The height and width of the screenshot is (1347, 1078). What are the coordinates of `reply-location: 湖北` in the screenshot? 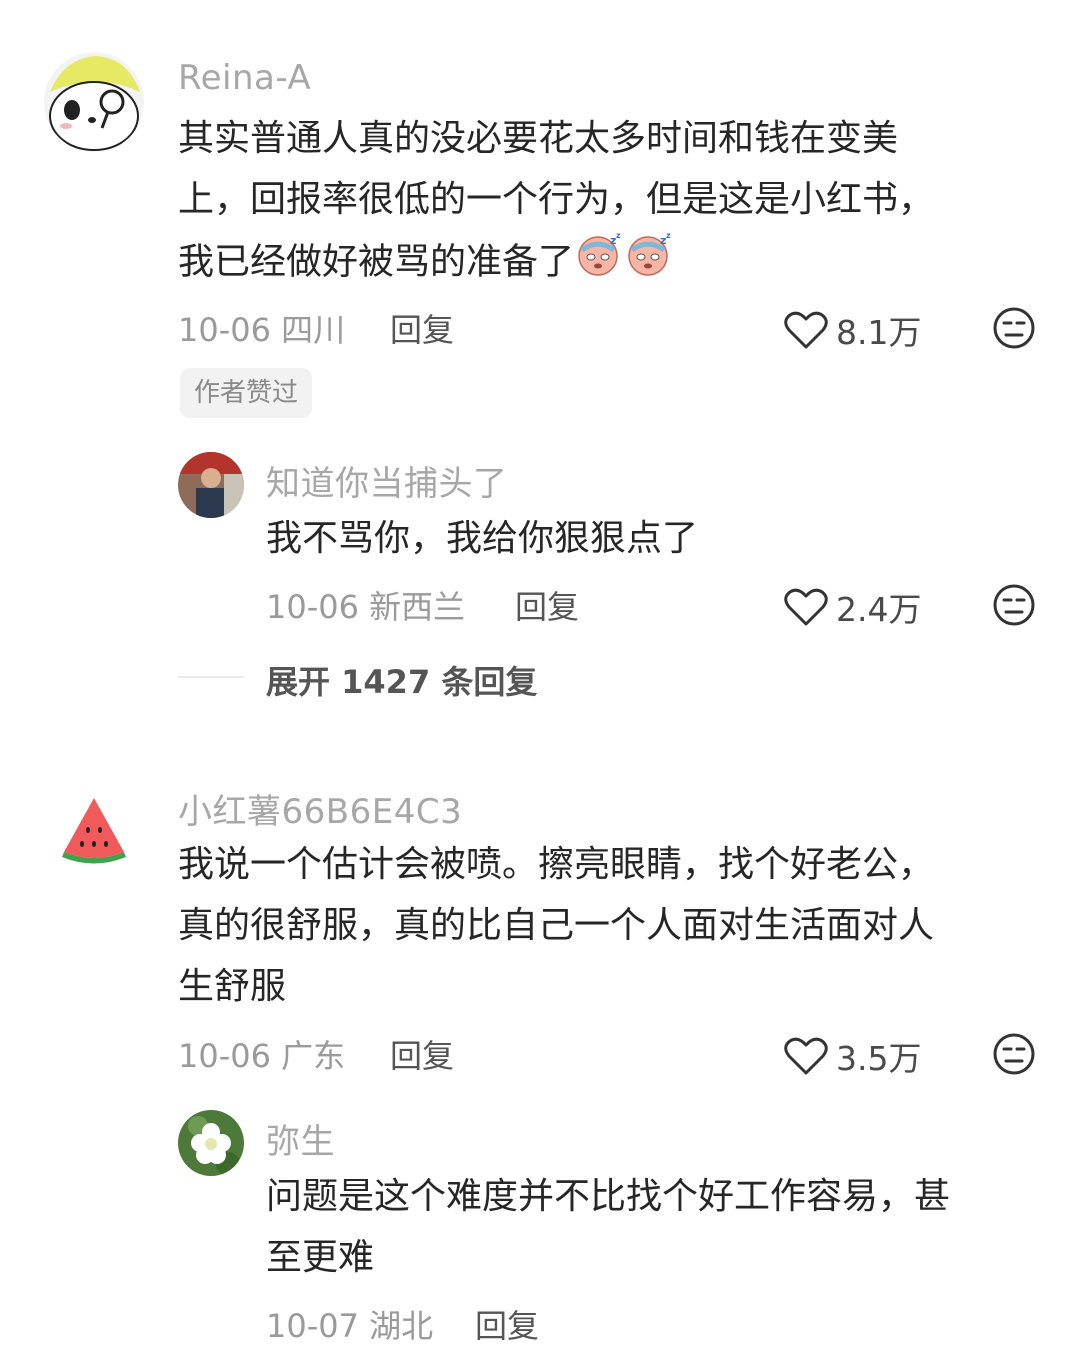 It's located at (401, 1326).